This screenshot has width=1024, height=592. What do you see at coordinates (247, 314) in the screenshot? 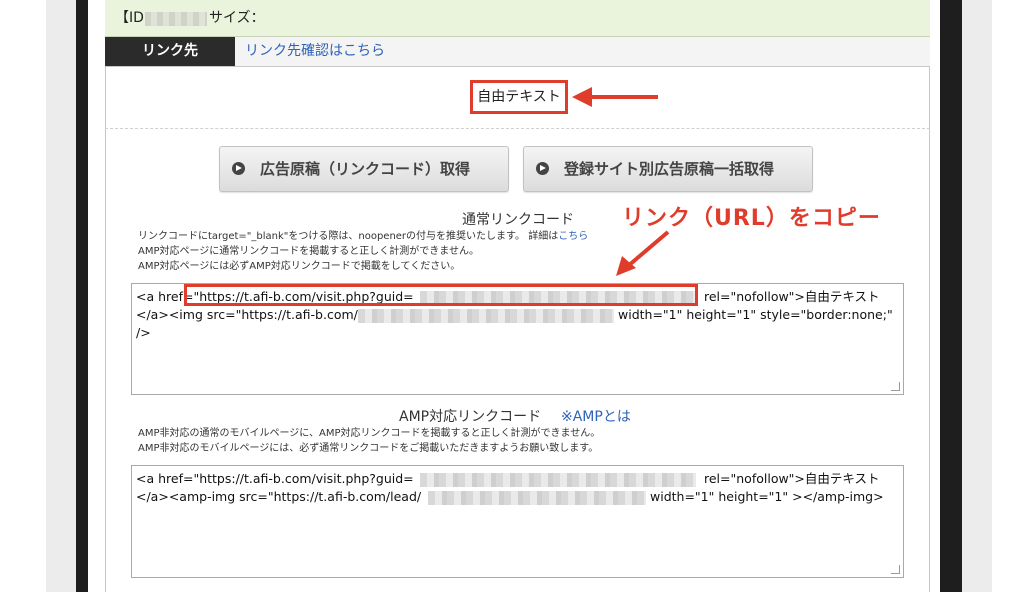
I see `normal-code-line-2a: </a><img src="https://t.afi-b.com/` at bounding box center [247, 314].